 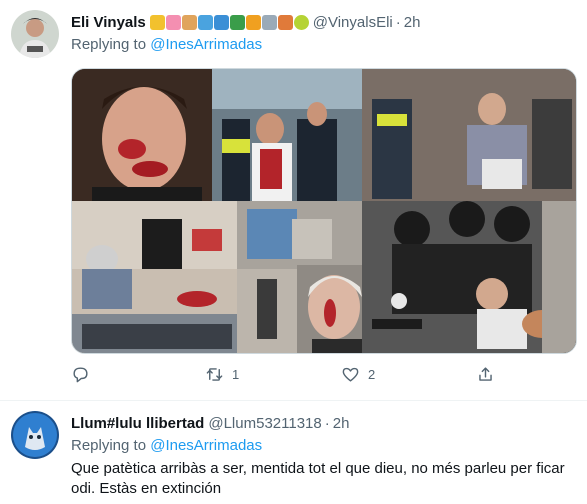 I want to click on retweet-icon, so click(x=214, y=374).